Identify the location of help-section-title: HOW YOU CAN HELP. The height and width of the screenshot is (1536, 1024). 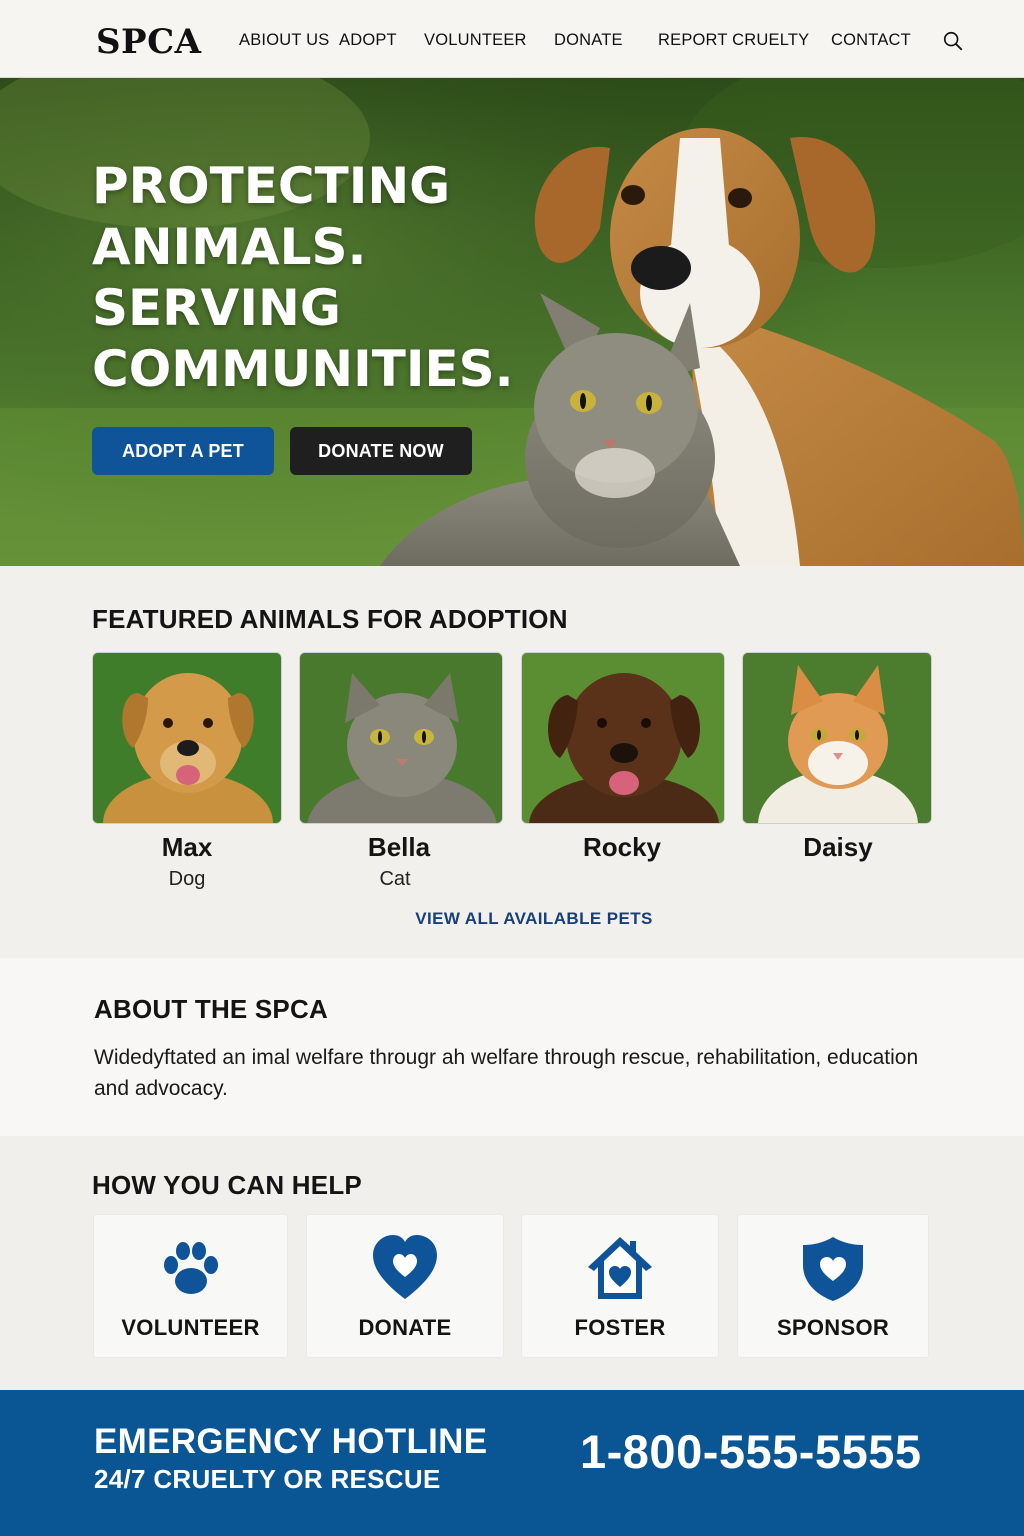
(227, 1185).